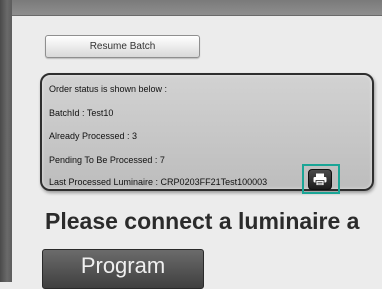 This screenshot has height=289, width=382. I want to click on printer-icon, so click(320, 179).